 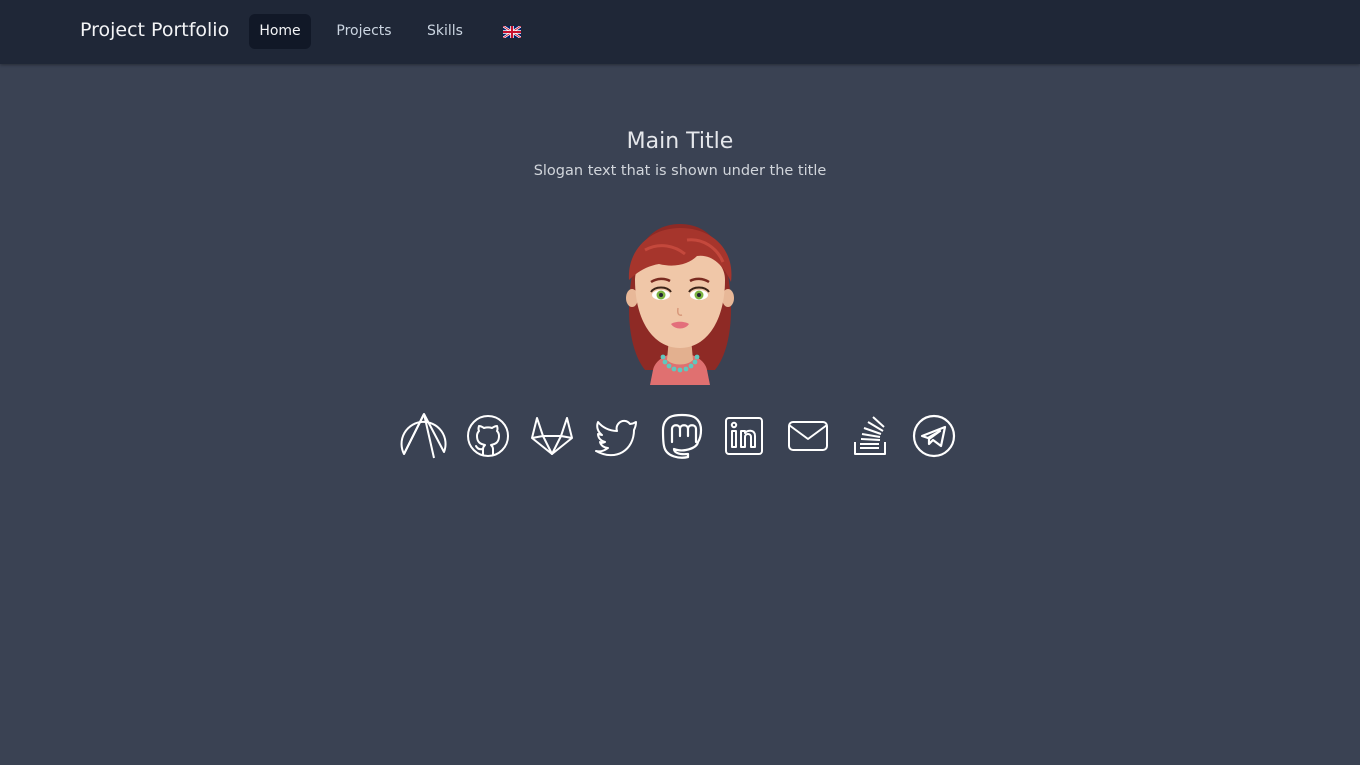 I want to click on nav-link-projects: Projects, so click(x=364, y=31).